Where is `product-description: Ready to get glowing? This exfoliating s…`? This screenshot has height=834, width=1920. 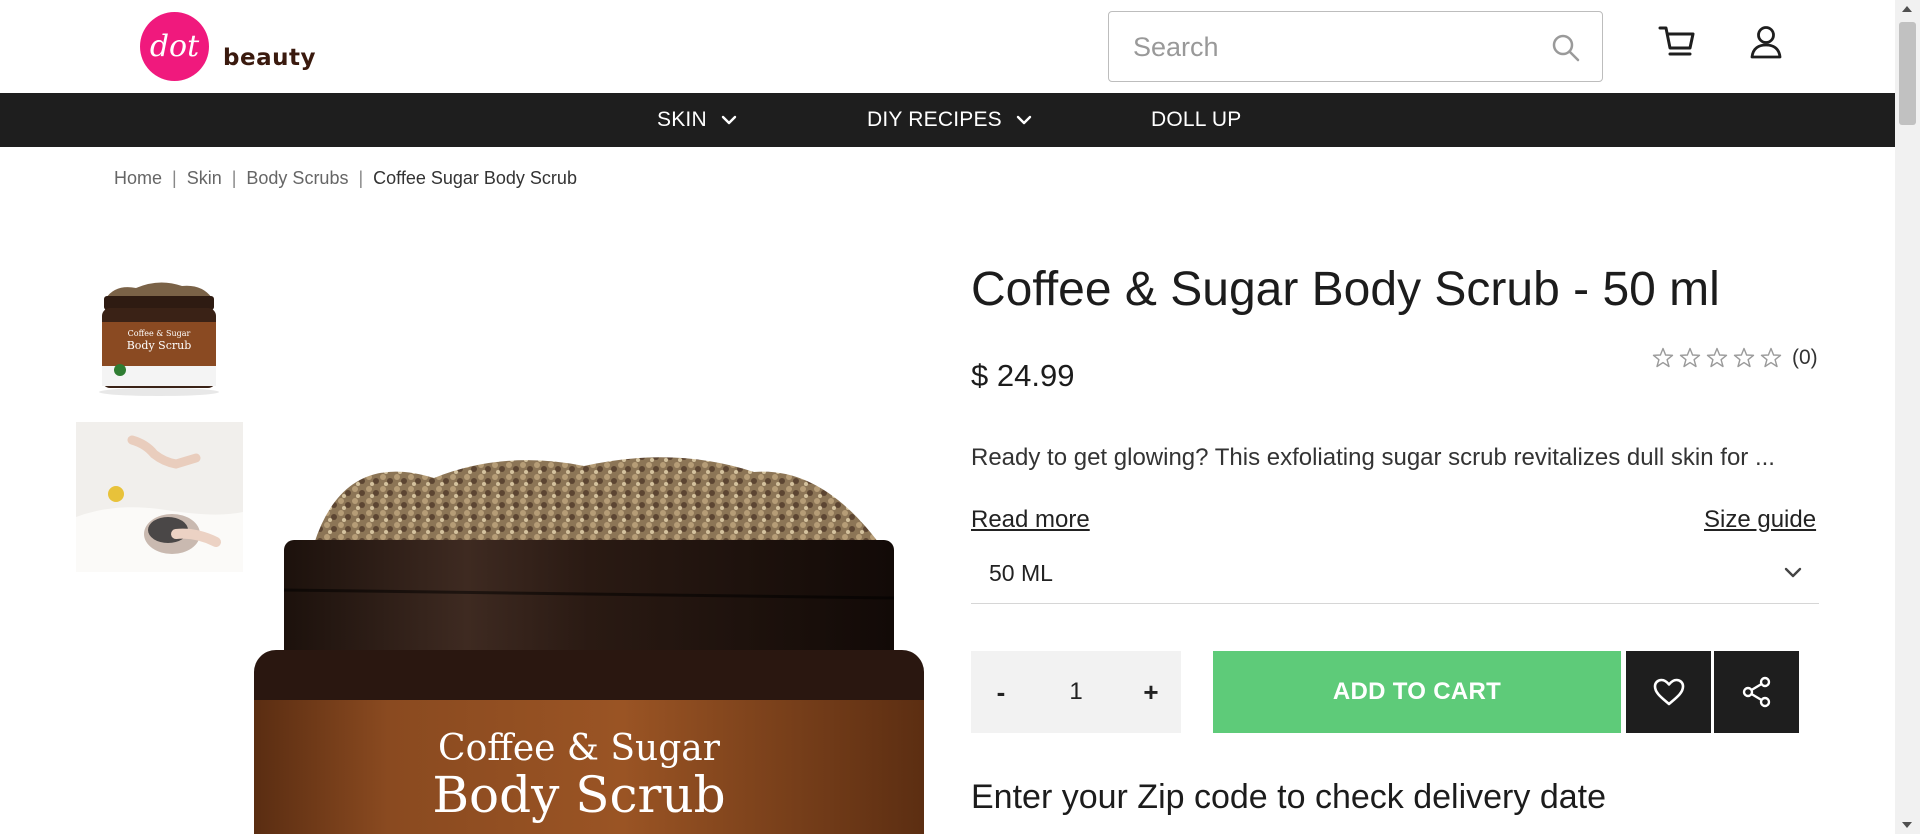
product-description: Ready to get glowing? This exfoliating s… is located at coordinates (1373, 457).